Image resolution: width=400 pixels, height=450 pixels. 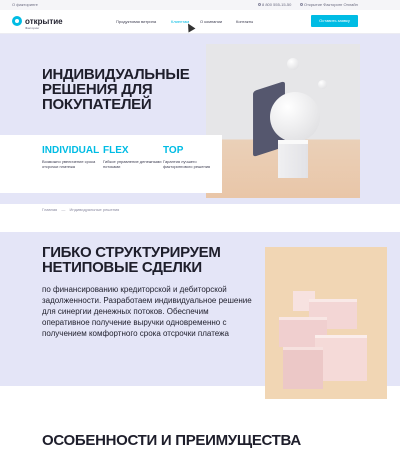 I want to click on hero-title: ИНДИВИДУАЛЬНЫЕ РЕШЕНИЯ ДЛЯ ПОКУПАТЕЛЕЙ, so click(x=116, y=89).